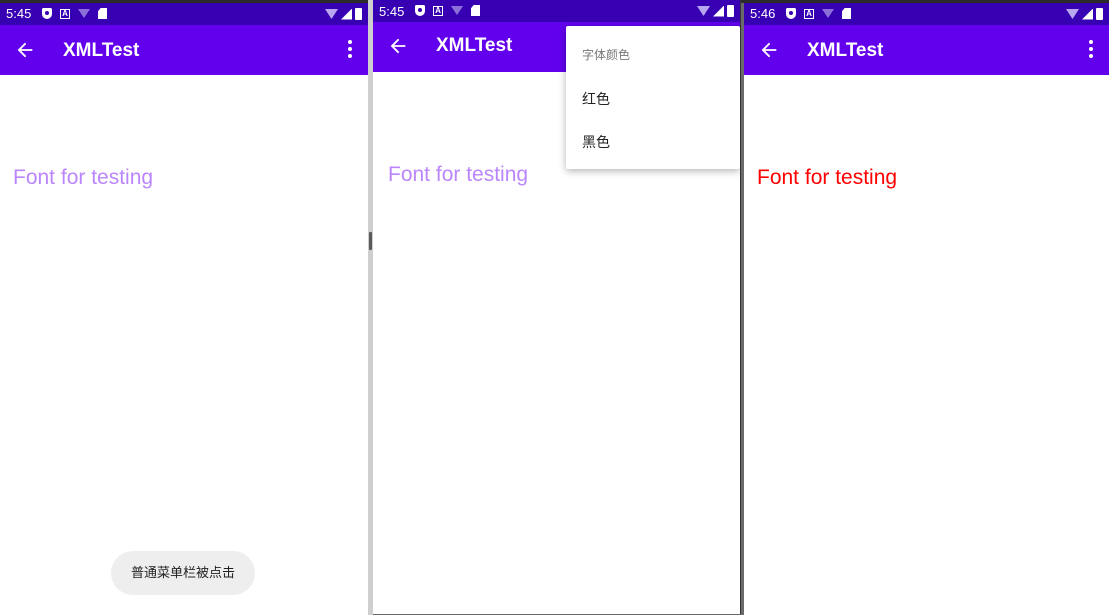  Describe the element at coordinates (926, 14) in the screenshot. I see `status-bar: 5:46 A` at that location.